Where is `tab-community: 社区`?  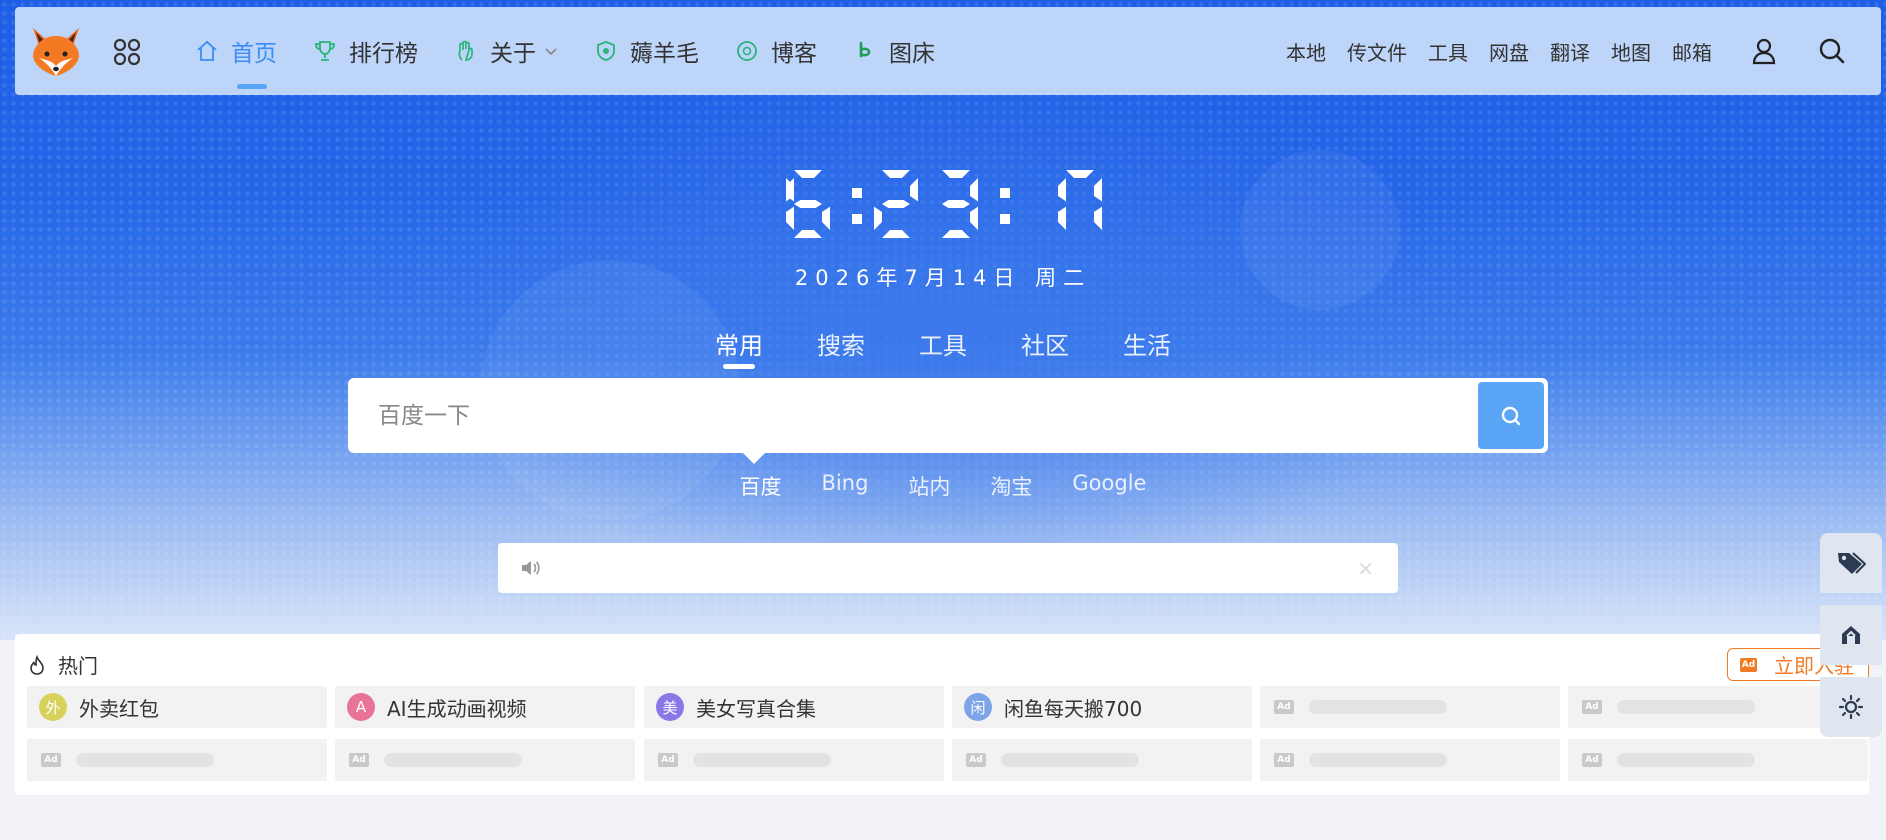 tab-community: 社区 is located at coordinates (1045, 343).